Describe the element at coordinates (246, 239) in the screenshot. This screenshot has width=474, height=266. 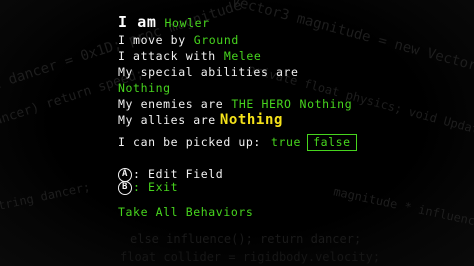
I see `background-code: else influence(); return dancer;` at that location.